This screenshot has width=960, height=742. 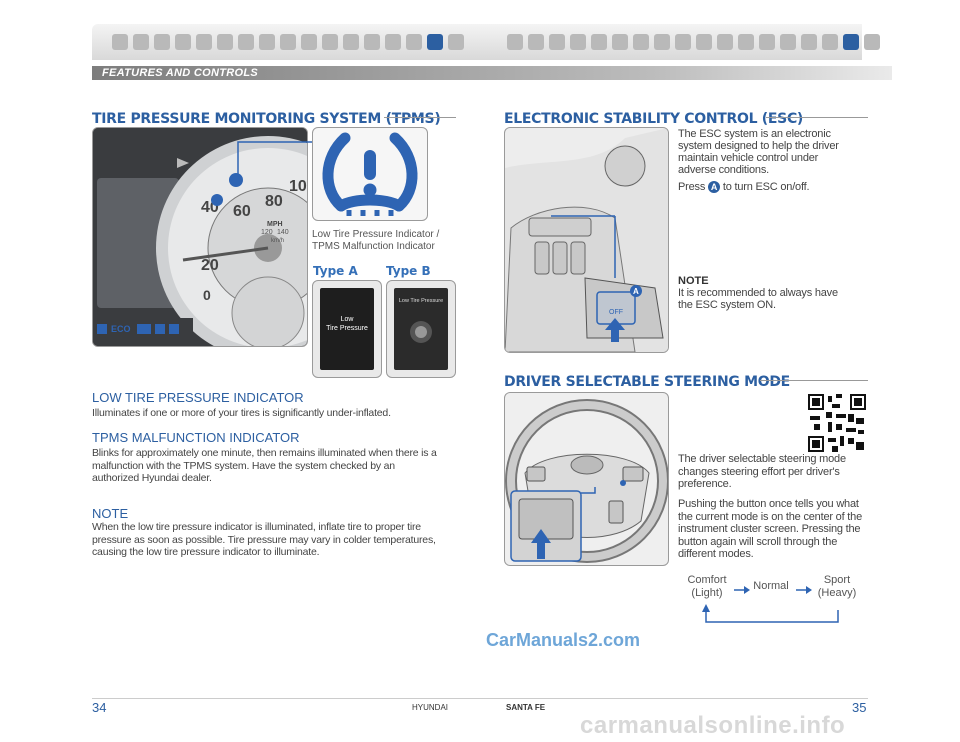 What do you see at coordinates (198, 397) in the screenshot?
I see `low-tire-heading: LOW TIRE PRESSURE INDICATOR` at bounding box center [198, 397].